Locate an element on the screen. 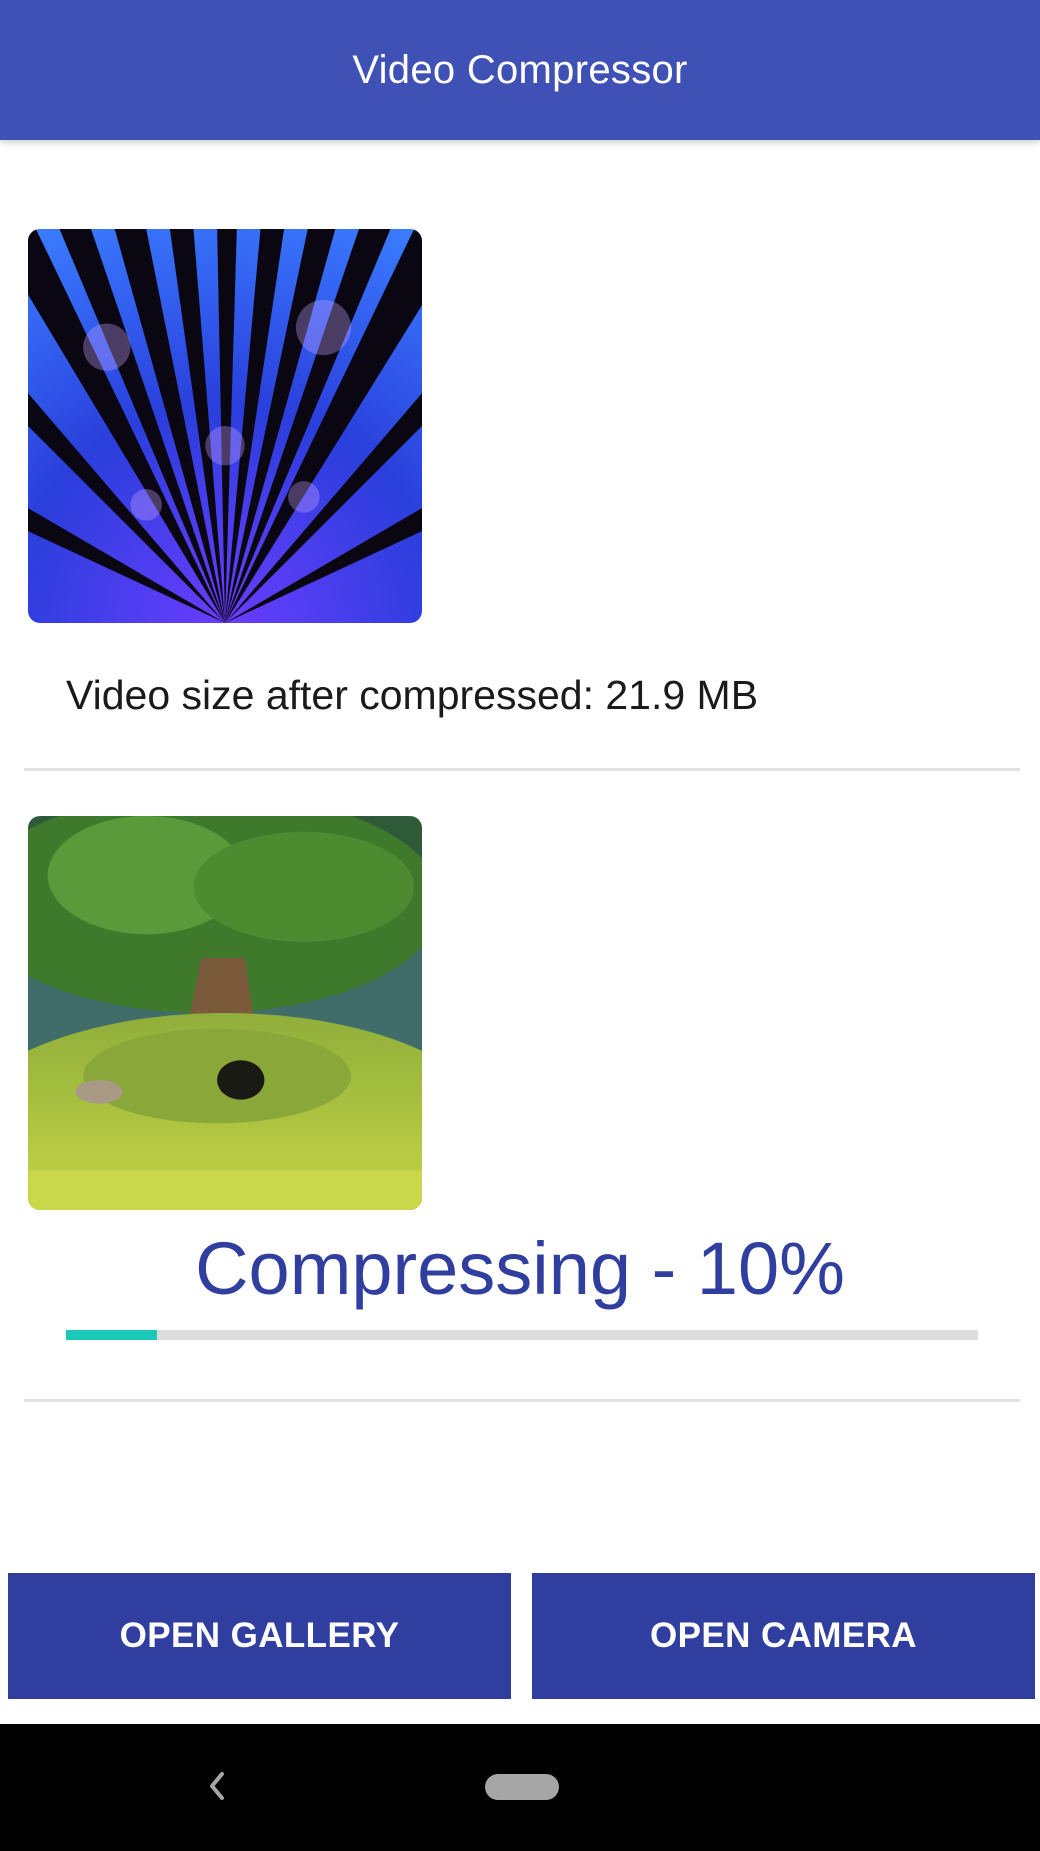 Image resolution: width=1040 pixels, height=1851 pixels. open-gallery-button: OPEN GALLERY is located at coordinates (259, 1636).